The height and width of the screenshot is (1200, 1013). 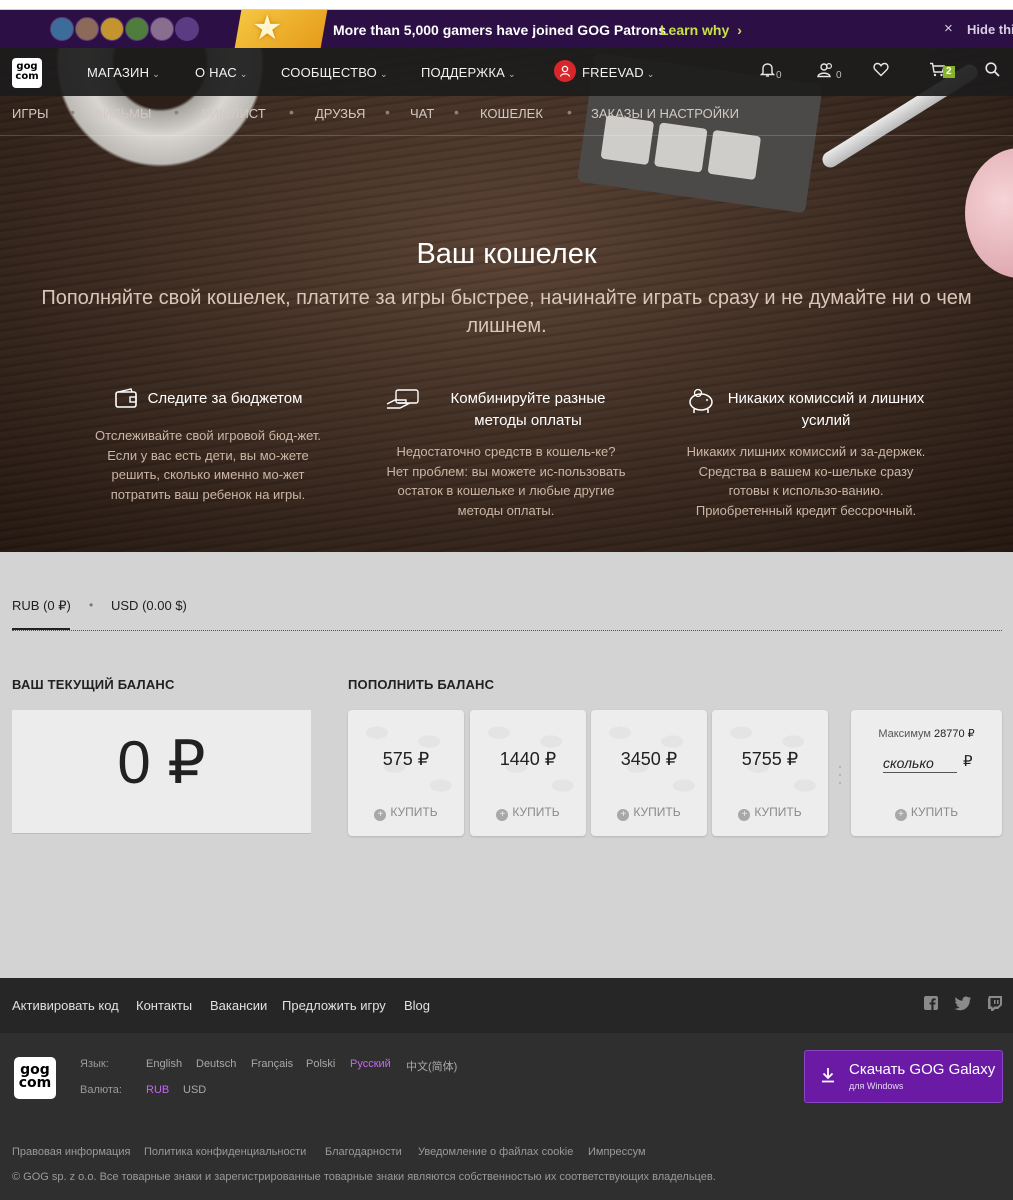 I want to click on chevron-right-icon: ›, so click(x=739, y=30).